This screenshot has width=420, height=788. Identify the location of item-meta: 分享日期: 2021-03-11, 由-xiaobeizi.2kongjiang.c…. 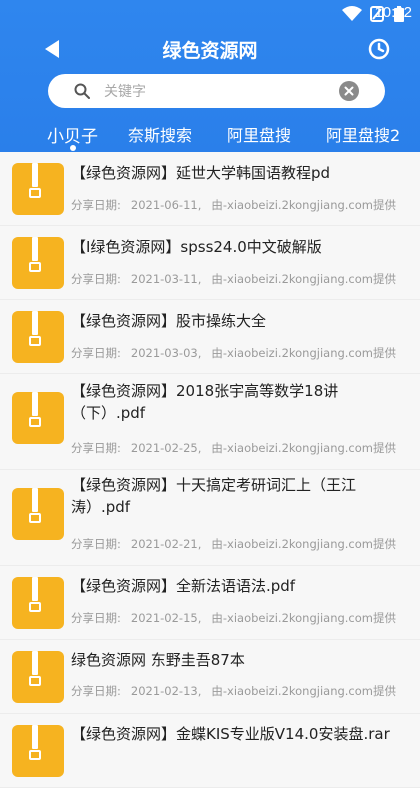
(243, 279).